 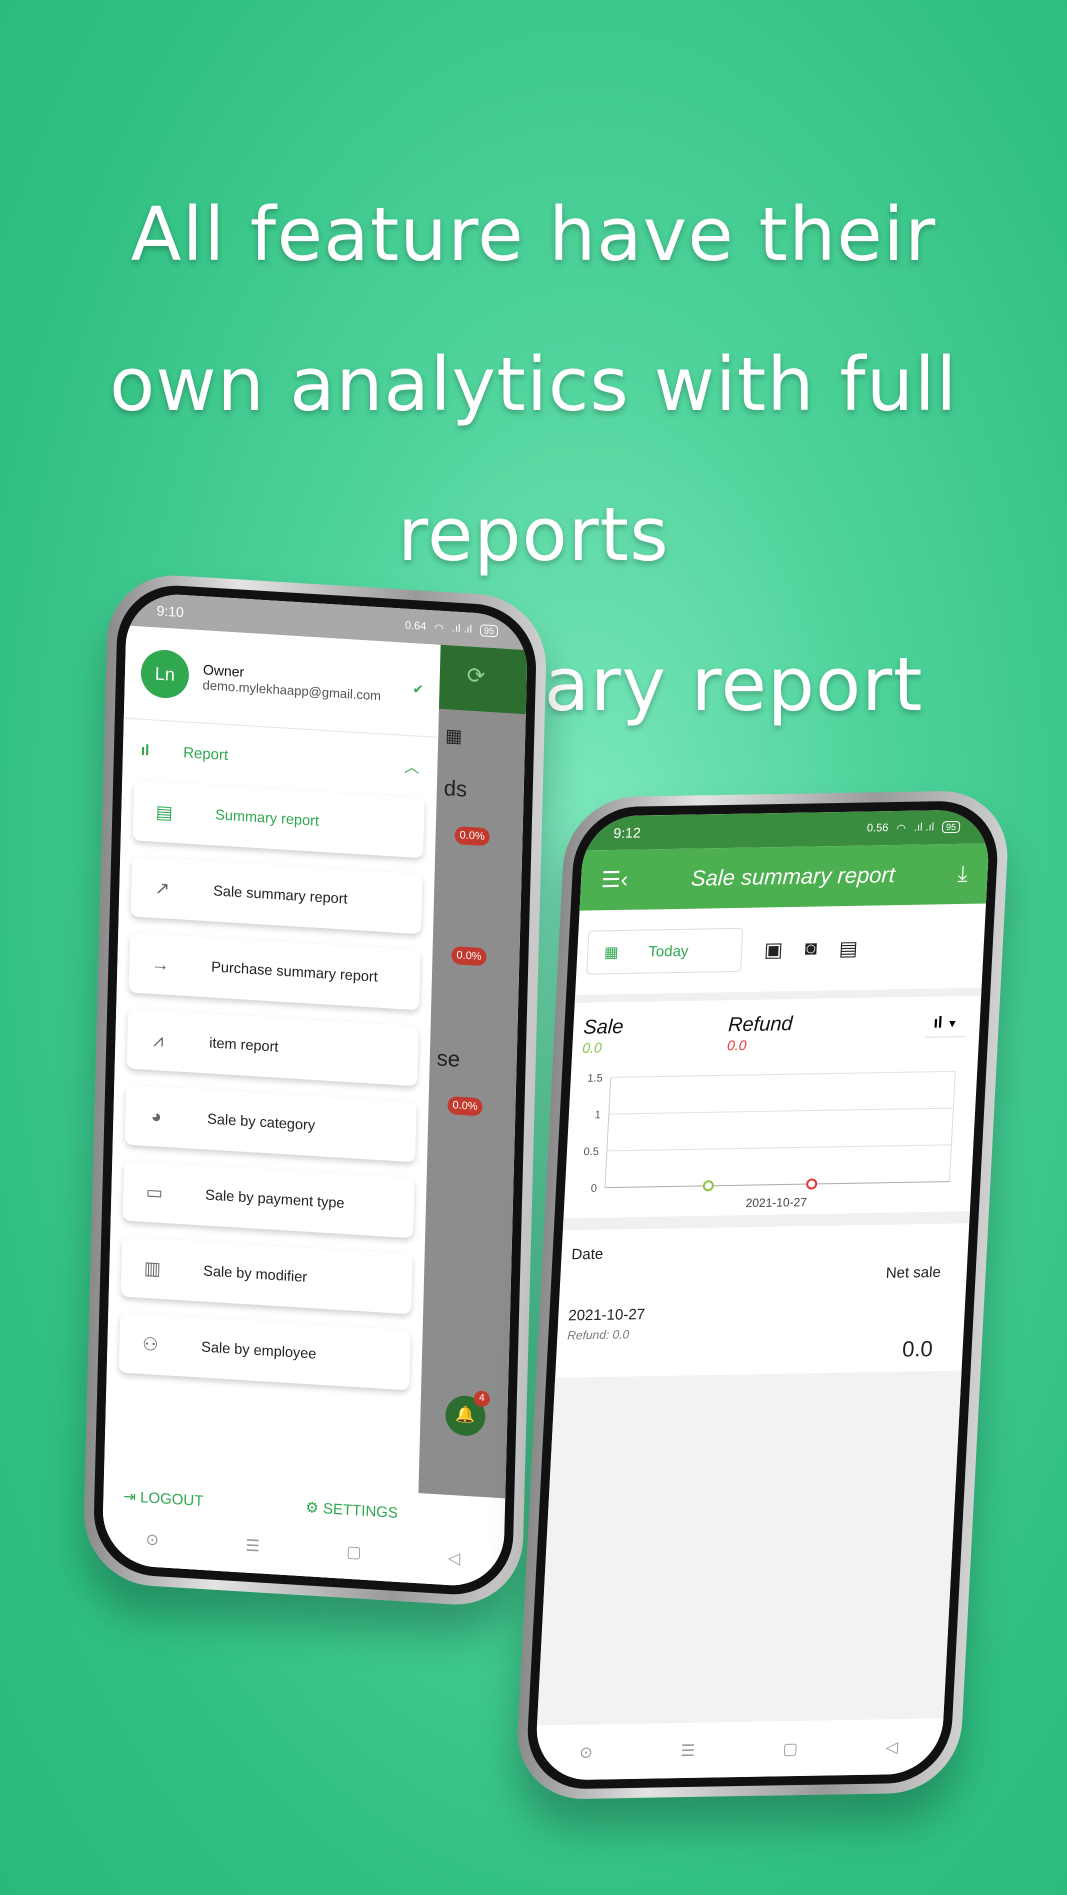 I want to click on column-net-sale: Net sale, so click(x=913, y=1272).